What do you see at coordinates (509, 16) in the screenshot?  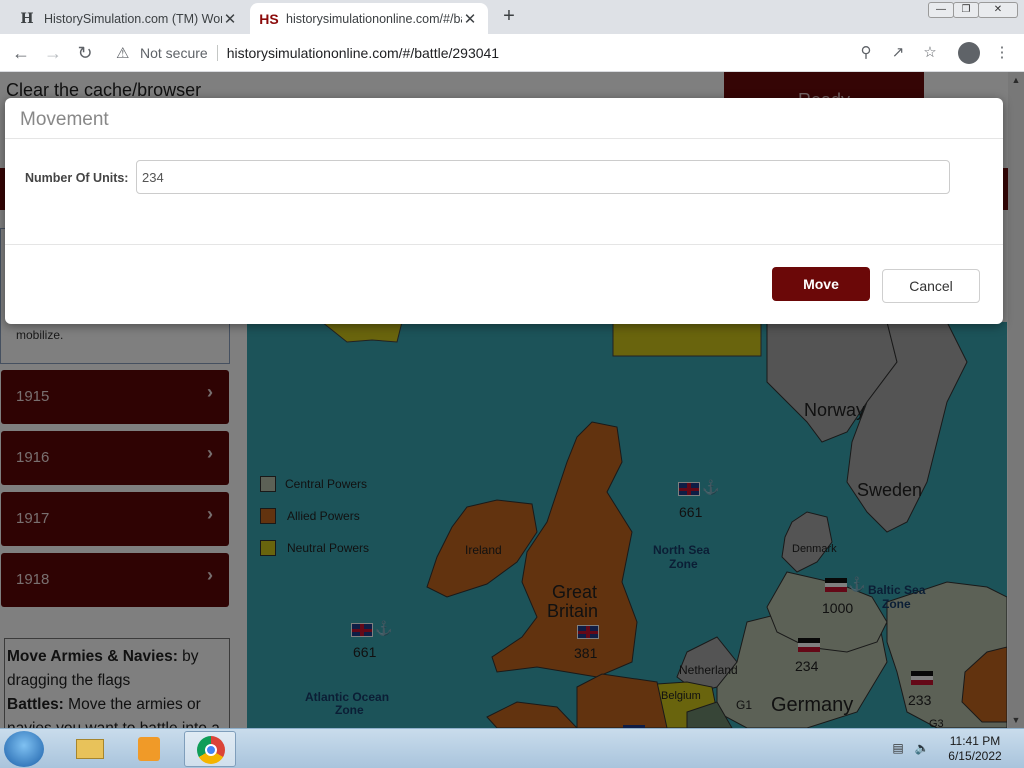 I see `new-tab-button: +` at bounding box center [509, 16].